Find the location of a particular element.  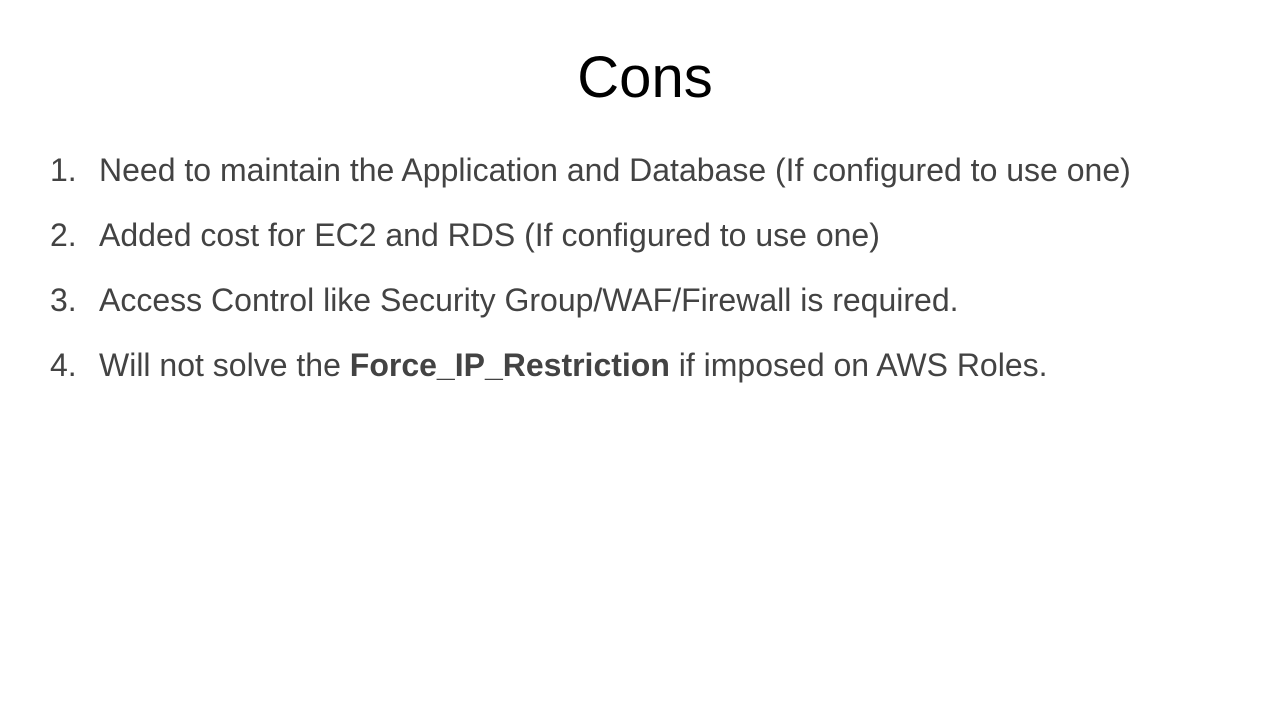

list-item-text-before: Will not solve the is located at coordinates (224, 365).